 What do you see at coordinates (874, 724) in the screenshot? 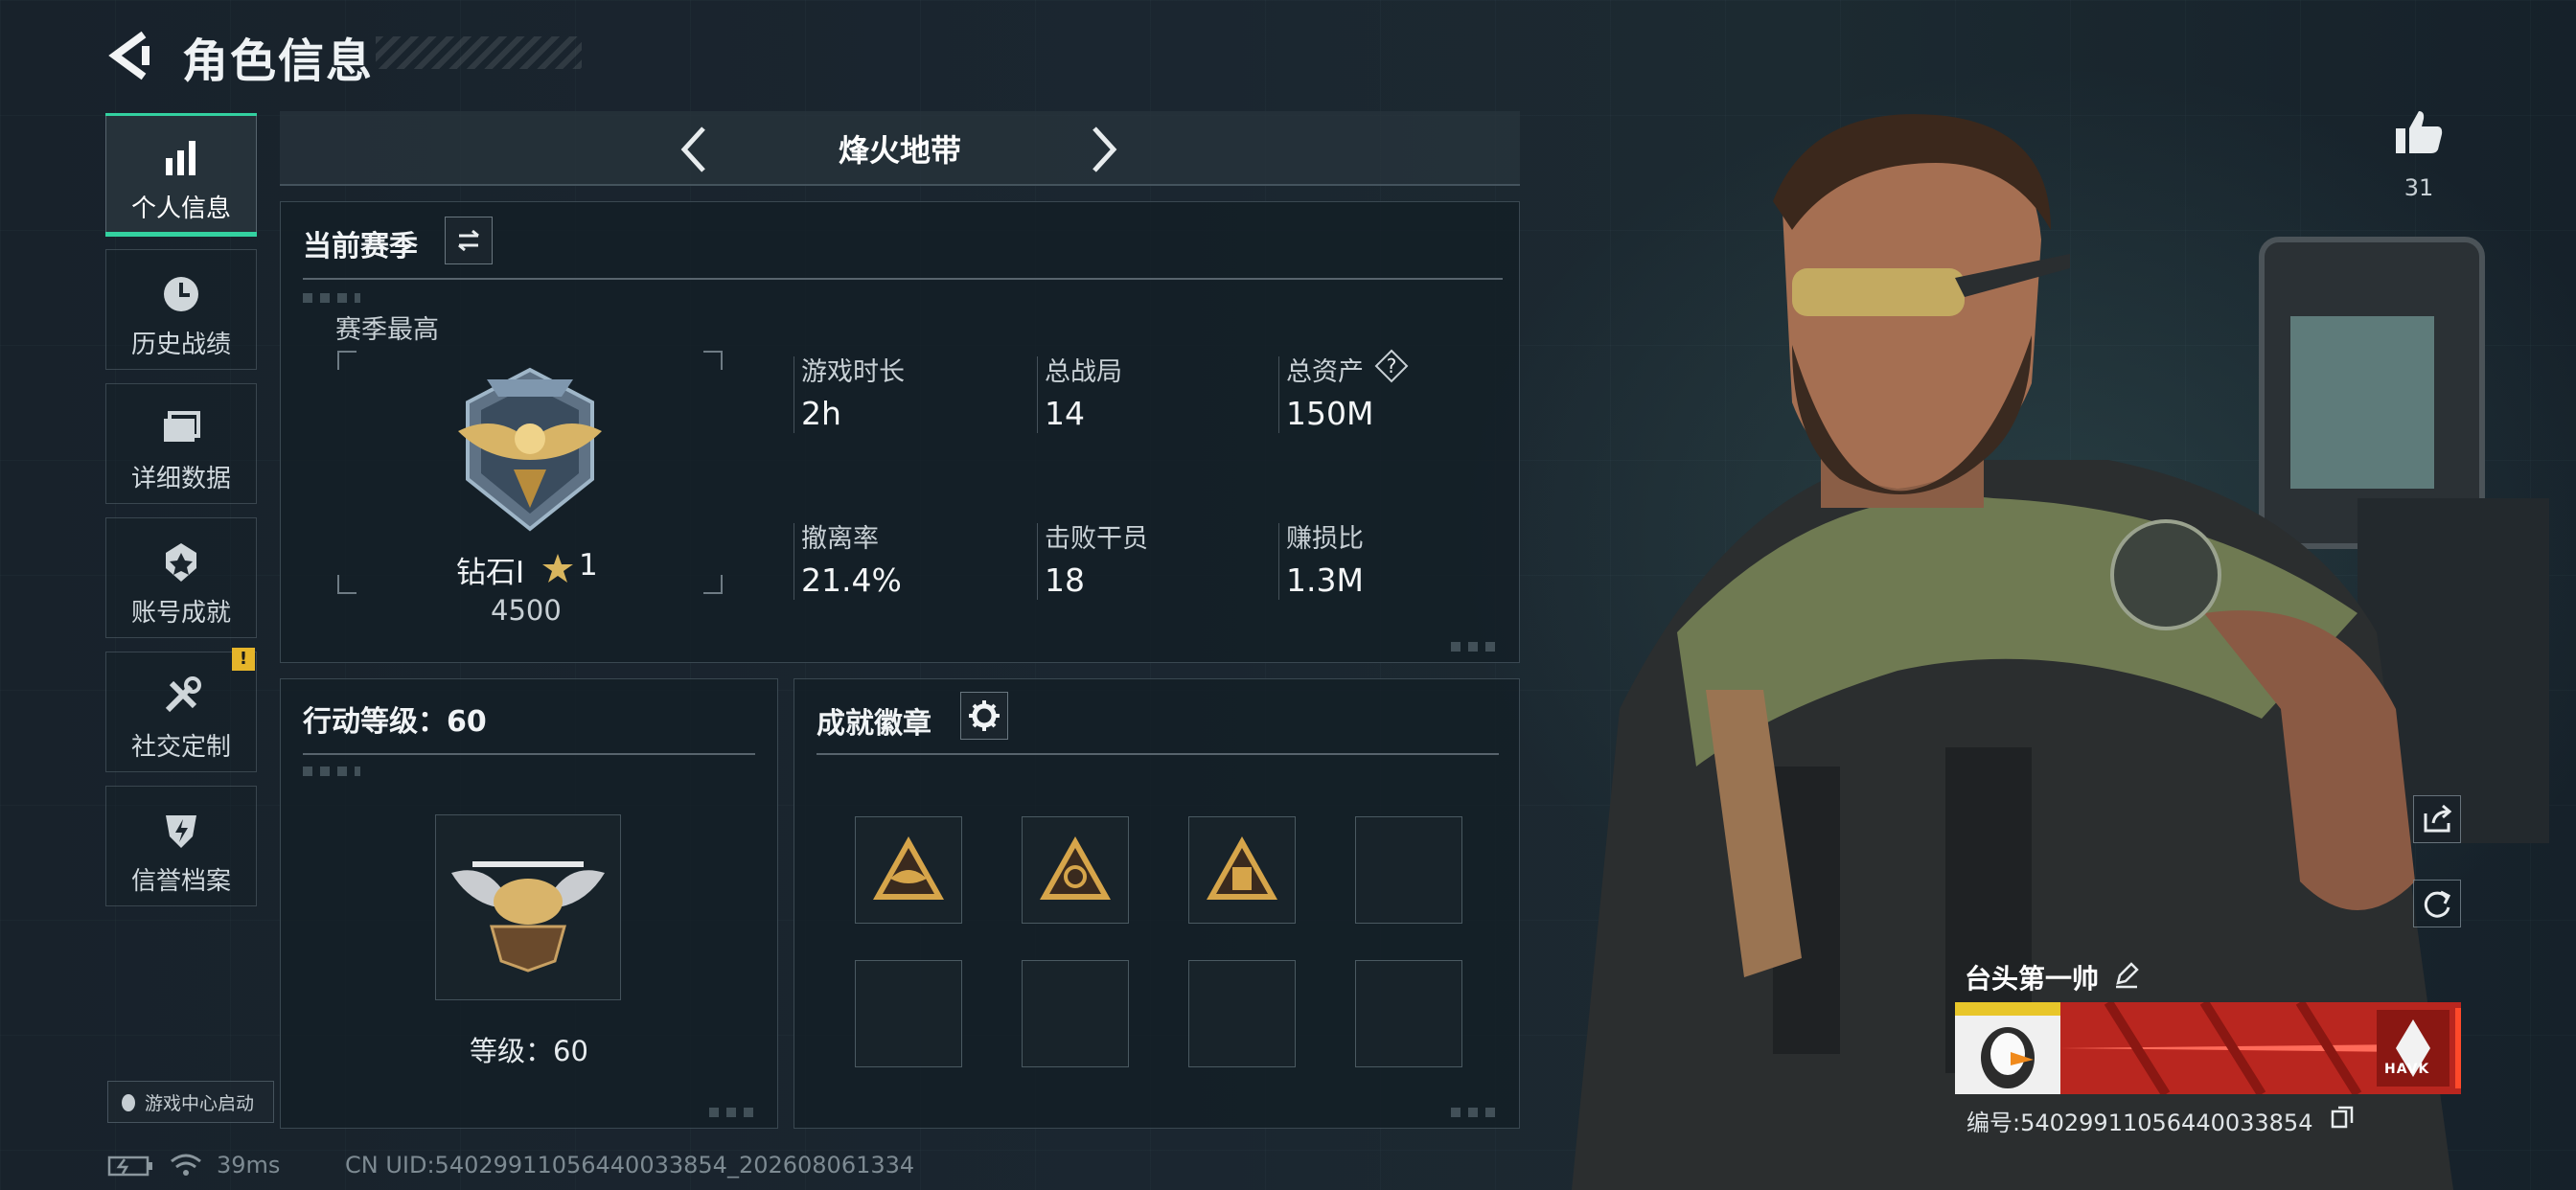
I see `badges-title: 成就徽章` at bounding box center [874, 724].